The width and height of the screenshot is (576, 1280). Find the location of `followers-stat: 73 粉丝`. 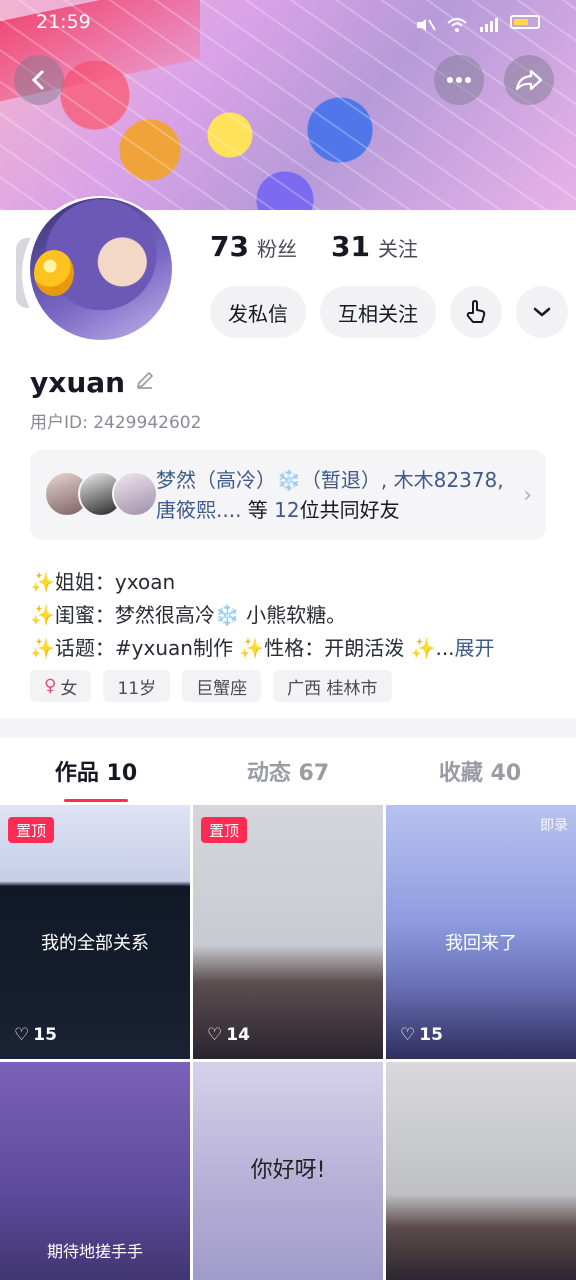

followers-stat: 73 粉丝 is located at coordinates (253, 246).